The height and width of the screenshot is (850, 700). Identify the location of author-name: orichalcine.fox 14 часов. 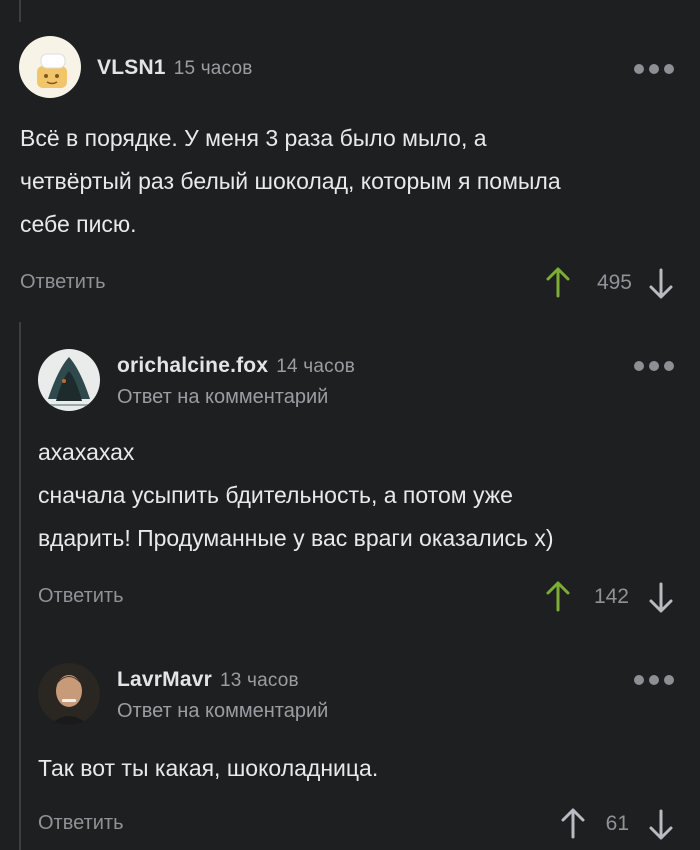
(236, 366).